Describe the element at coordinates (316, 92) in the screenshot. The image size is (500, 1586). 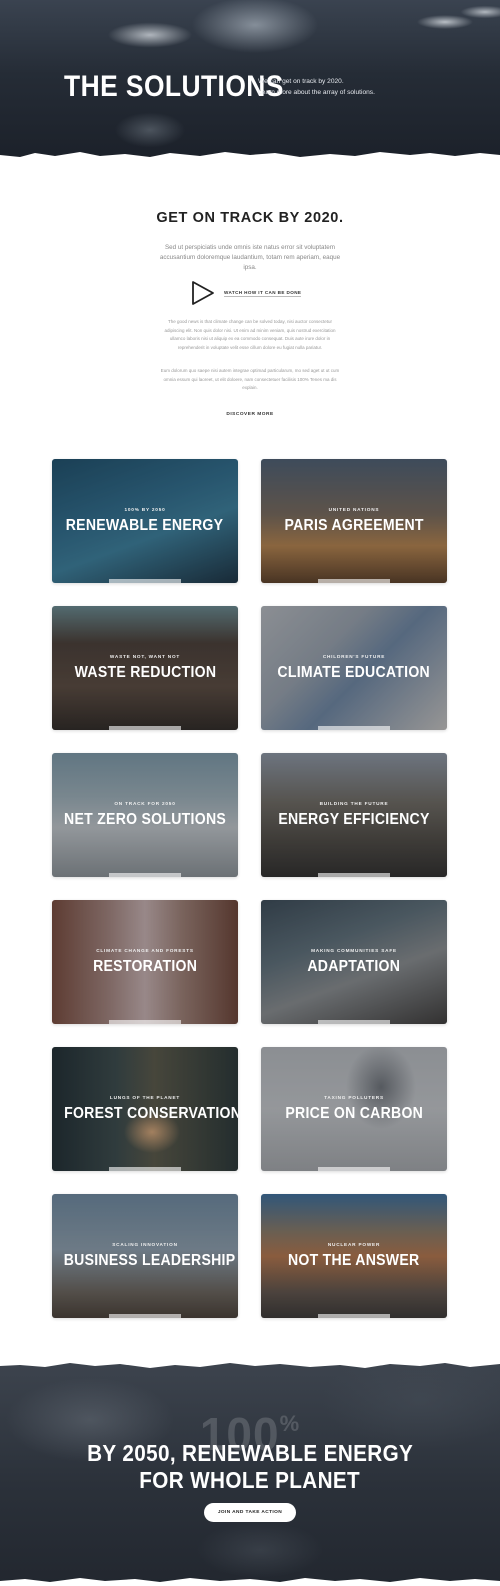
I see `hero-subtitle-line2: Learn more about the array of solutions.` at that location.